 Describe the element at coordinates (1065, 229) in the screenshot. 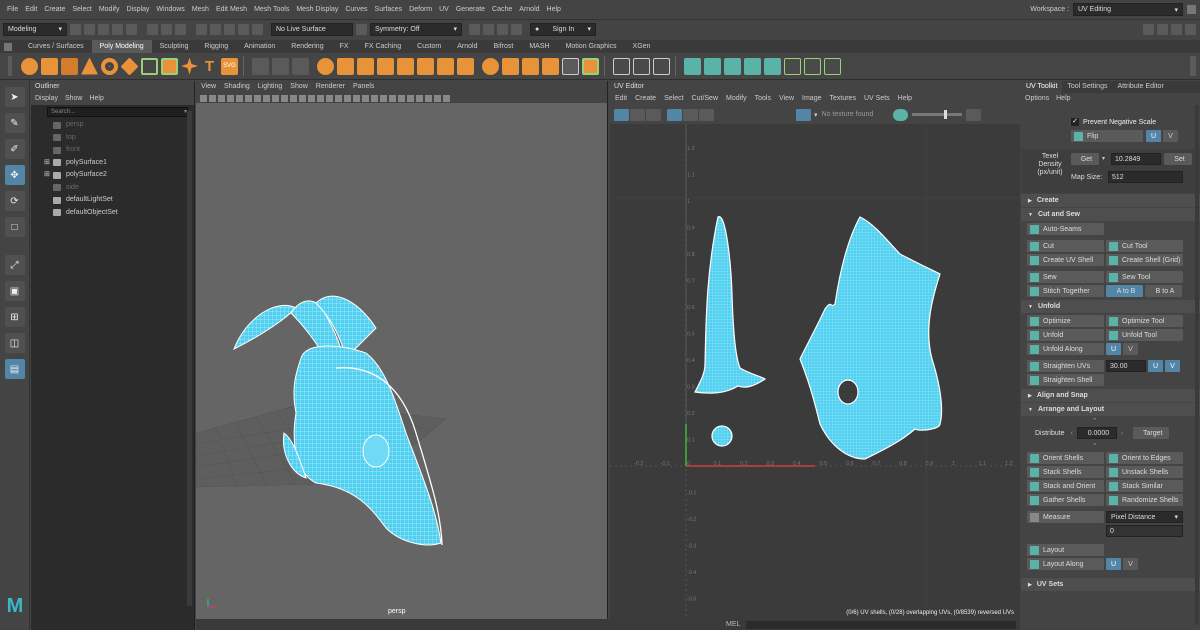

I see `auto-seams-button: Auto-Seams` at that location.